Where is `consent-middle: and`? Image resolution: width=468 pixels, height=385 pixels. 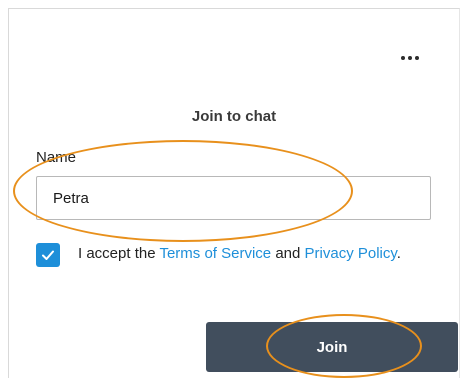 consent-middle: and is located at coordinates (288, 253).